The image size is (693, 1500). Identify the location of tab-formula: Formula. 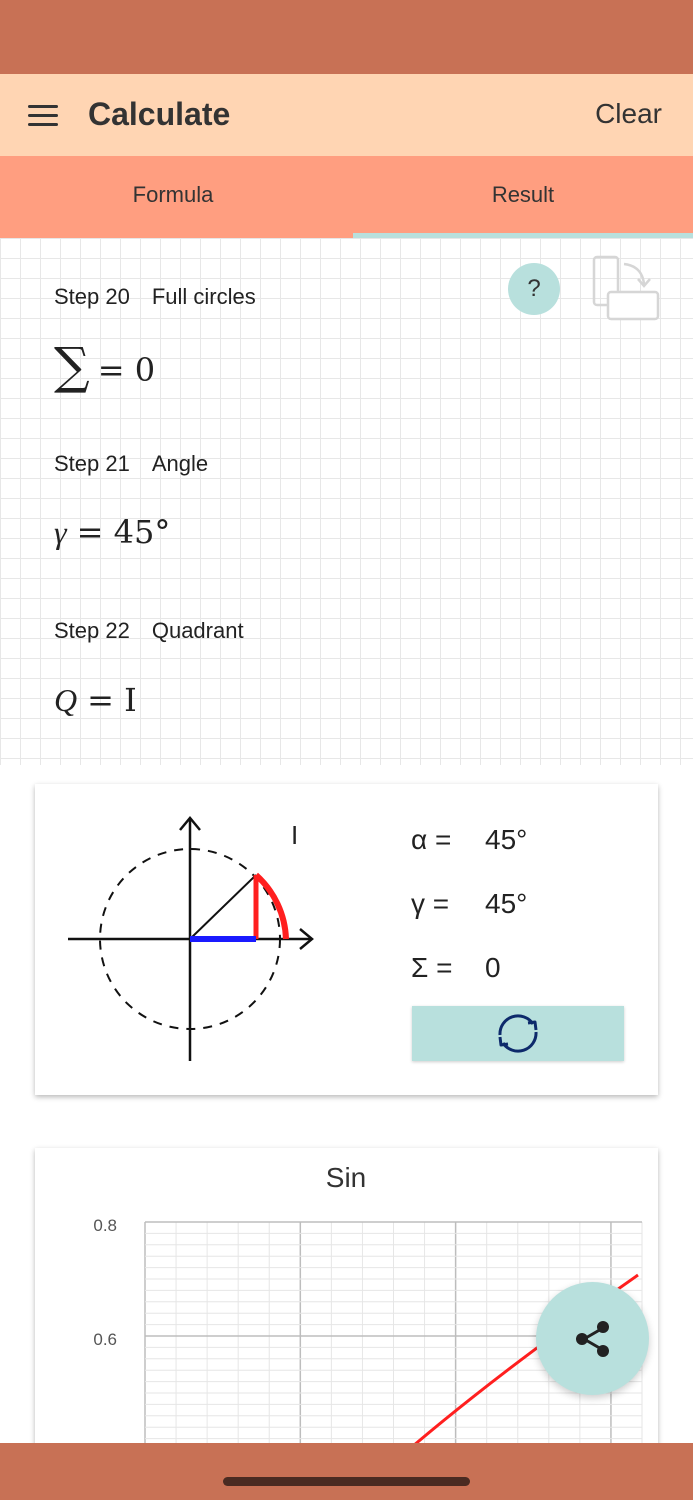
(173, 195).